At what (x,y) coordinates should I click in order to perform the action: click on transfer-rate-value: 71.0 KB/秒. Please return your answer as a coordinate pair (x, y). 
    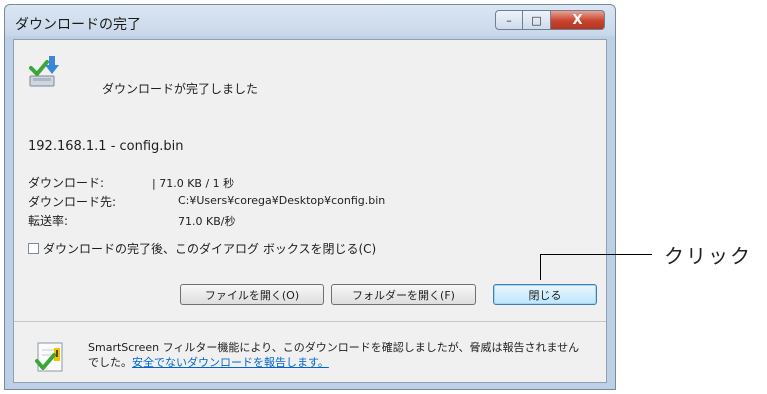
    Looking at the image, I should click on (207, 221).